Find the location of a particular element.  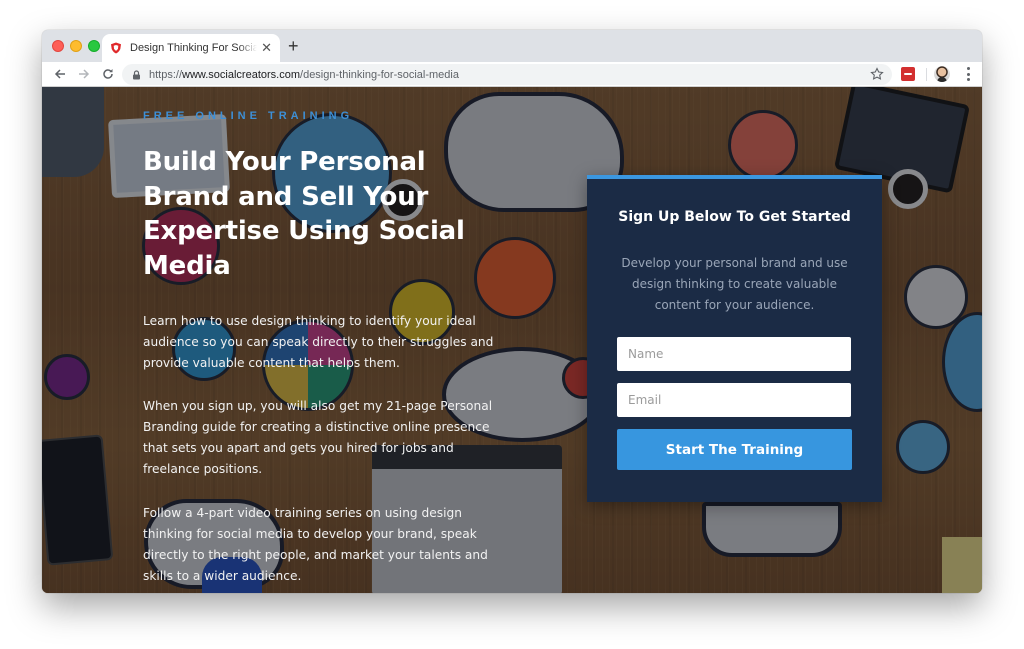

reload-icon is located at coordinates (108, 74).